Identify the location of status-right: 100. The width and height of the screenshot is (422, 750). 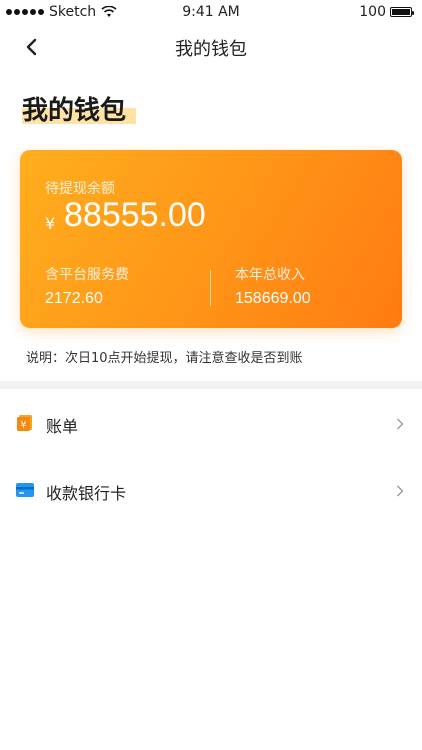
(386, 12).